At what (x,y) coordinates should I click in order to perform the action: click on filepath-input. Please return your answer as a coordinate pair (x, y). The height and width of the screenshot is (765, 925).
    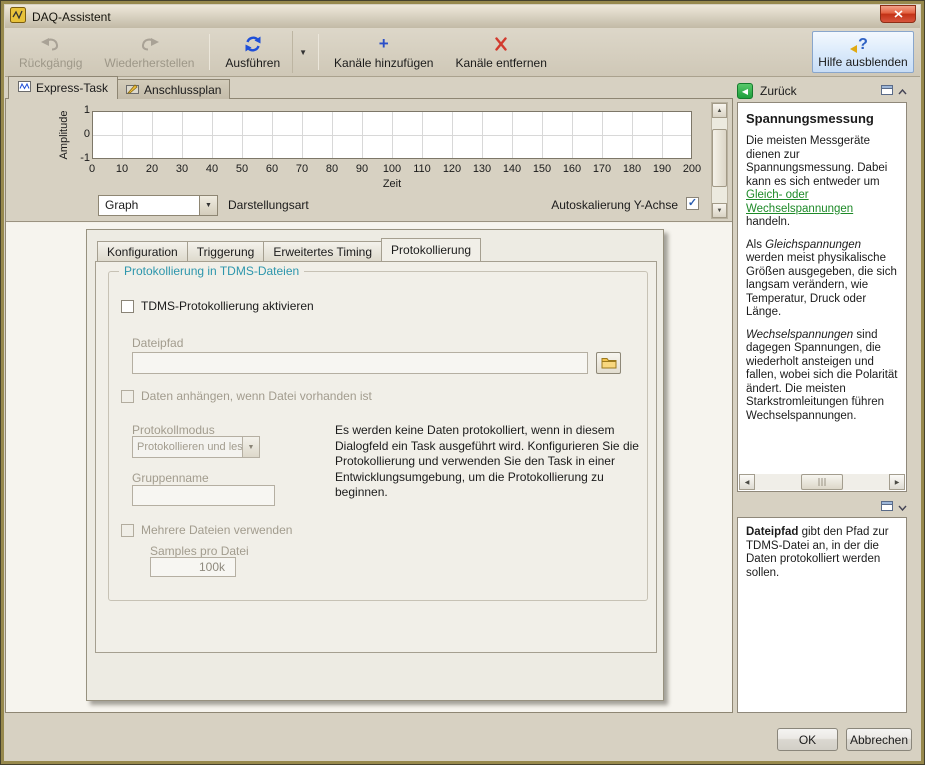
    Looking at the image, I should click on (360, 363).